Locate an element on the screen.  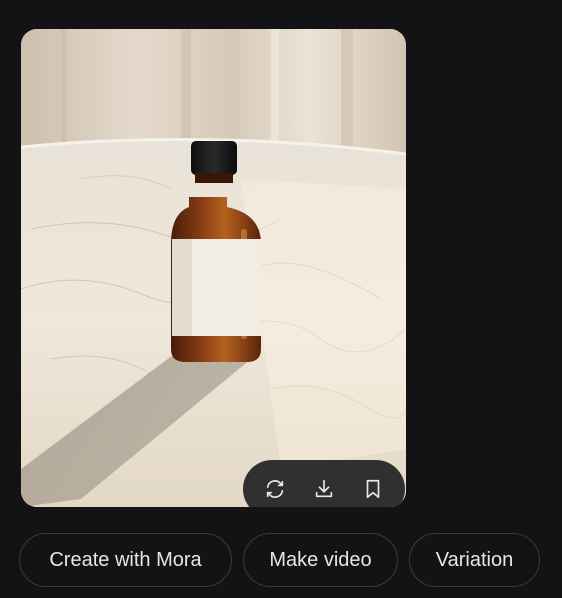
save-bookmark-button is located at coordinates (373, 488).